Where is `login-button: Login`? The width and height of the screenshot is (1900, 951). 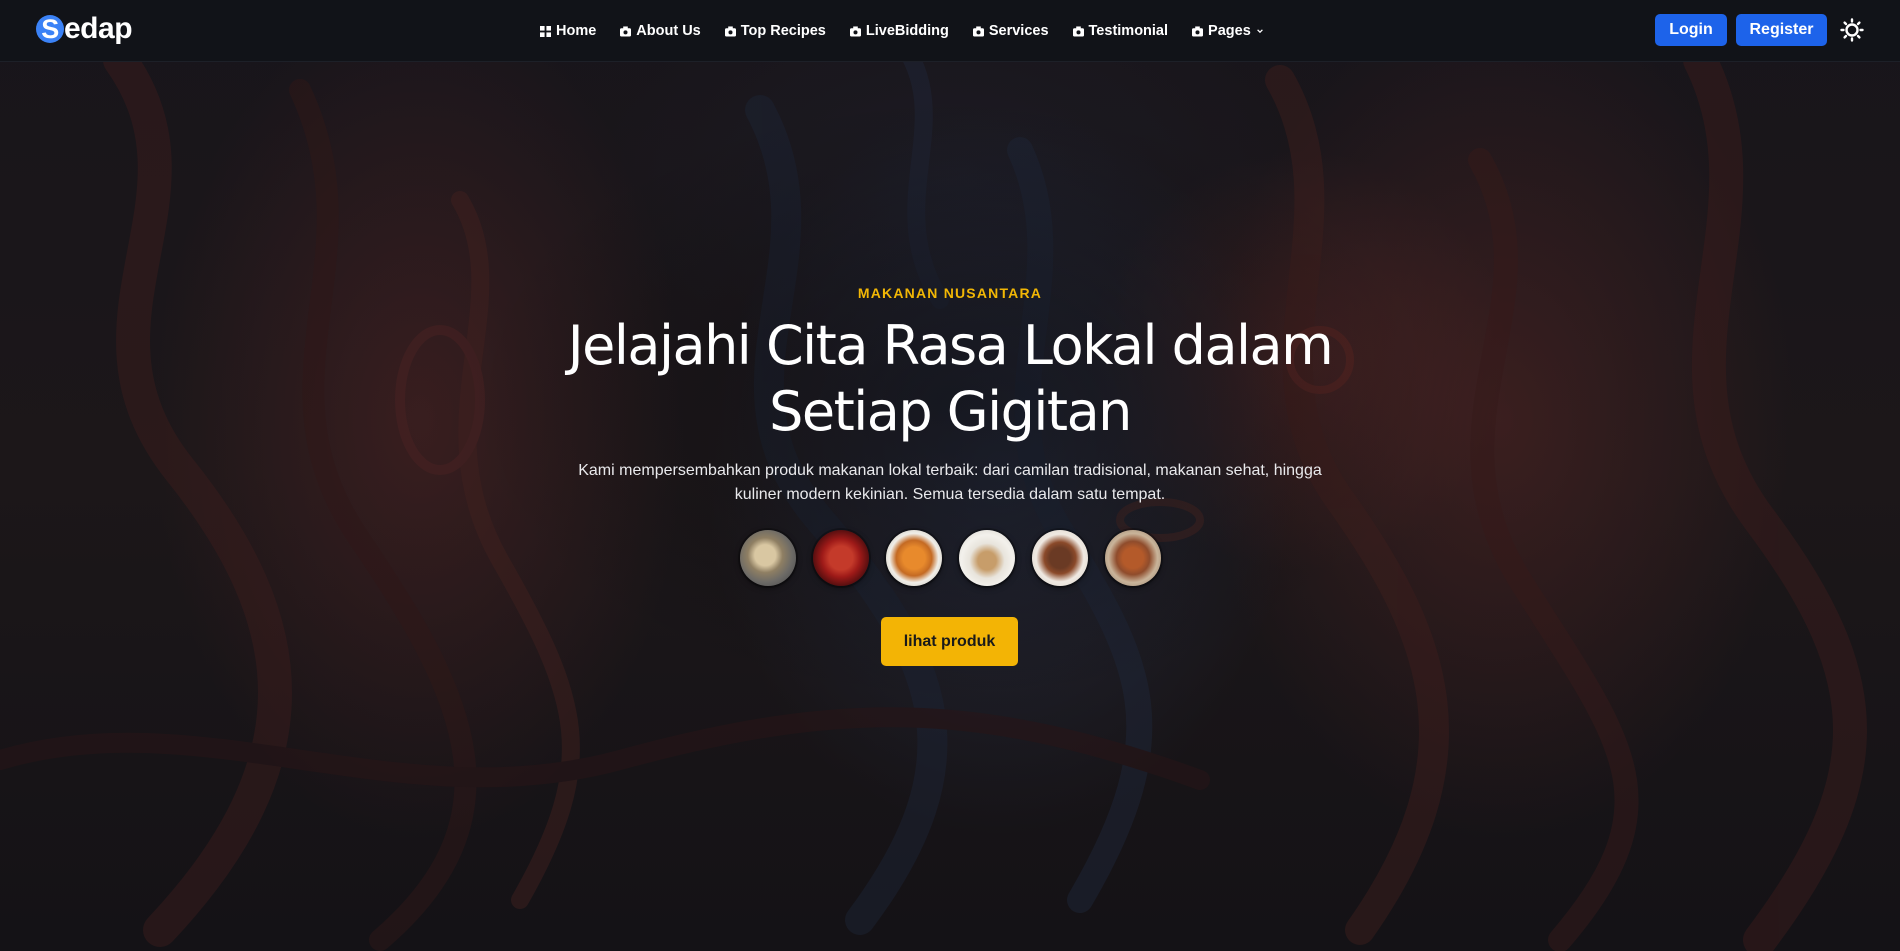
login-button: Login is located at coordinates (1691, 30).